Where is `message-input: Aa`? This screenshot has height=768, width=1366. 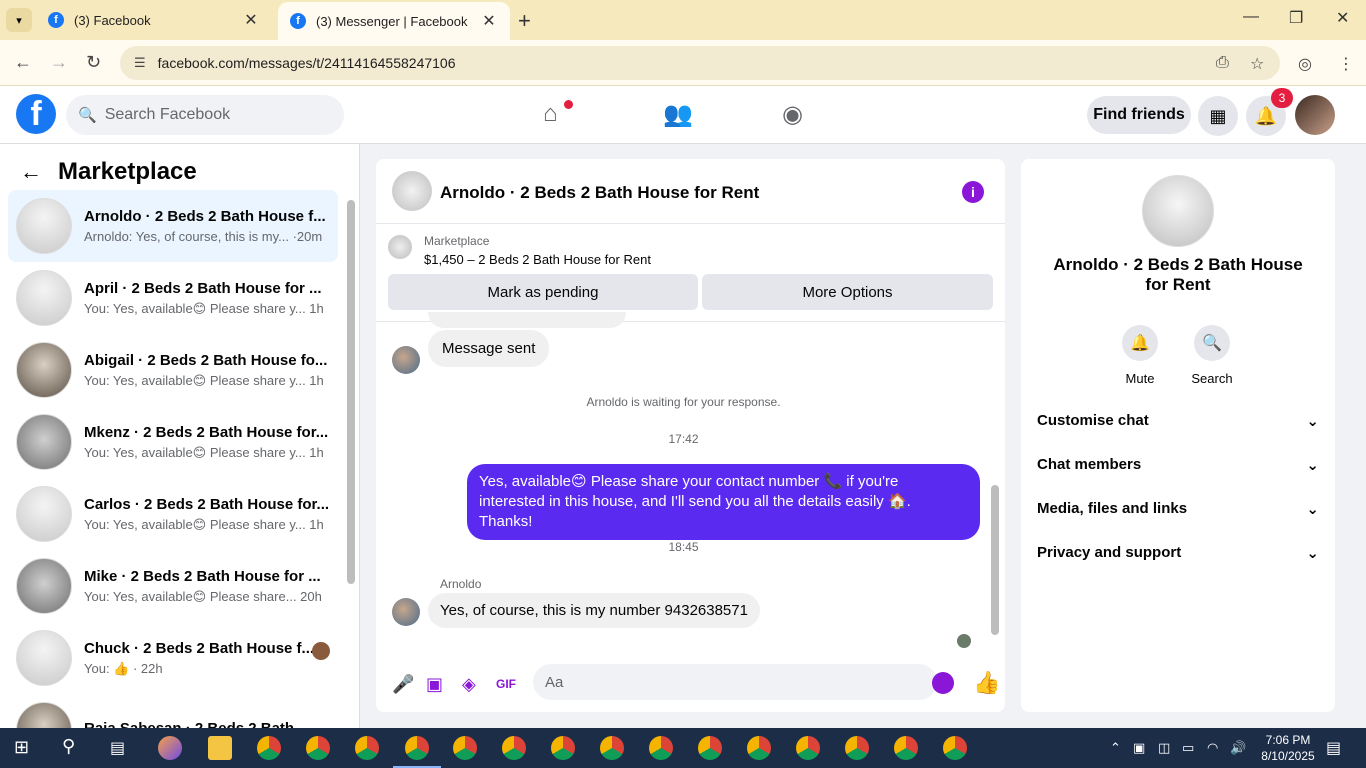
message-input: Aa is located at coordinates (735, 682).